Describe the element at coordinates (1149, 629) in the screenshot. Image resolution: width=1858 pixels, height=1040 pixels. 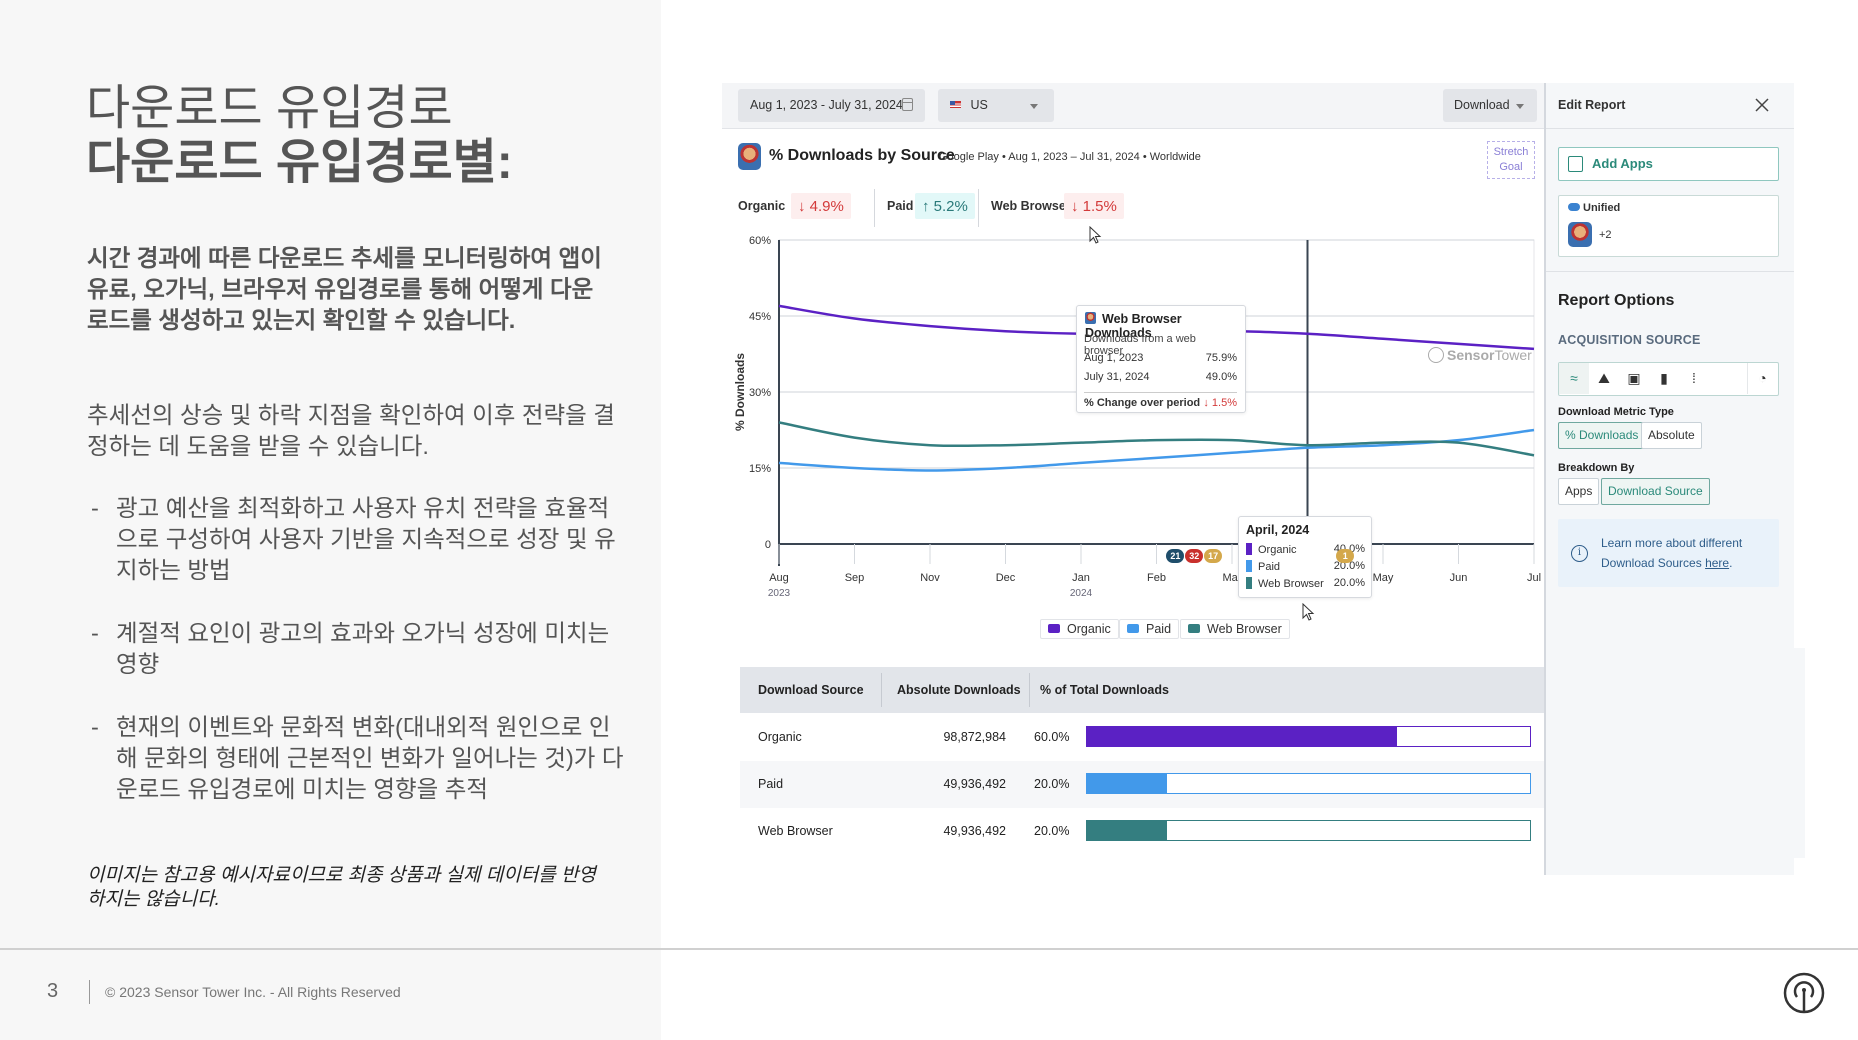
I see `legend-item-paid: Paid` at that location.